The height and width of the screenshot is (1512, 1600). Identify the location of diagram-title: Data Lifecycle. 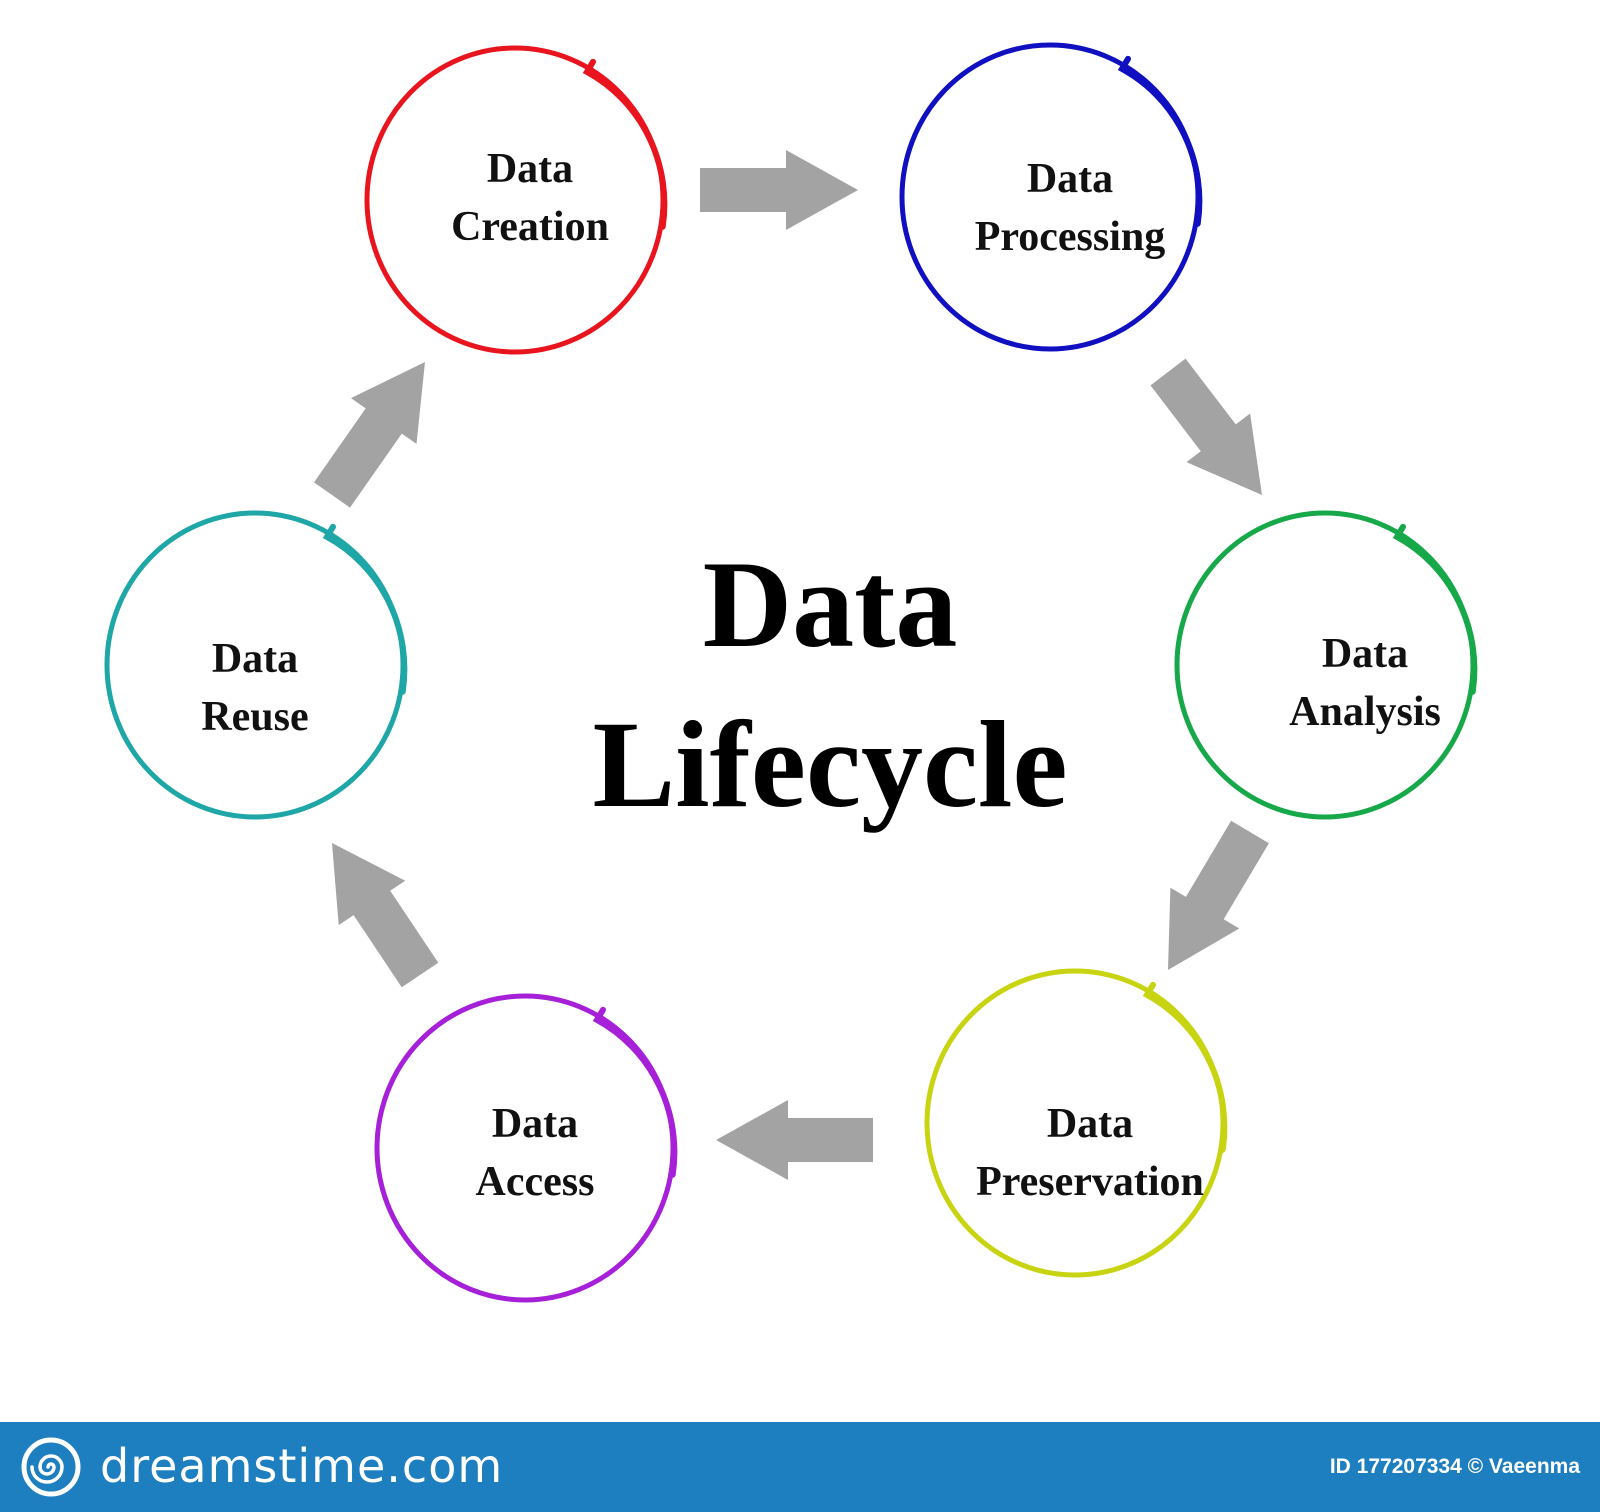
(830, 685).